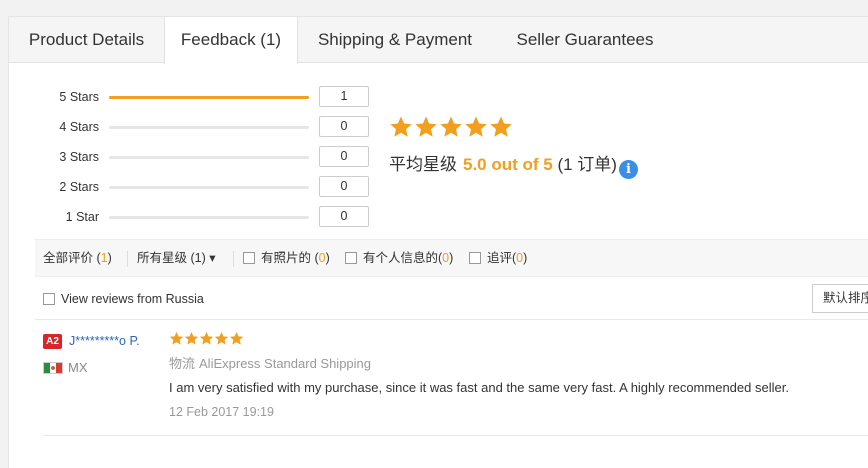 The image size is (868, 468). I want to click on filter-personal-info: 有个人信息的(0), so click(399, 258).